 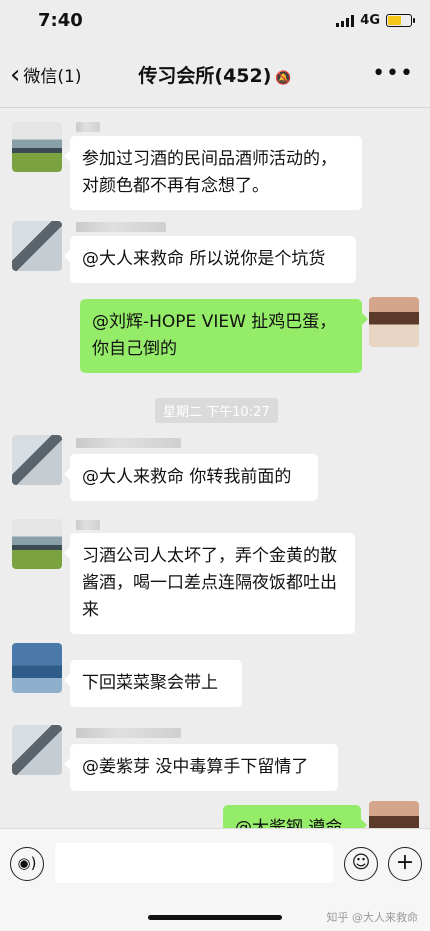 I want to click on status-indicators: 4G, so click(x=375, y=20).